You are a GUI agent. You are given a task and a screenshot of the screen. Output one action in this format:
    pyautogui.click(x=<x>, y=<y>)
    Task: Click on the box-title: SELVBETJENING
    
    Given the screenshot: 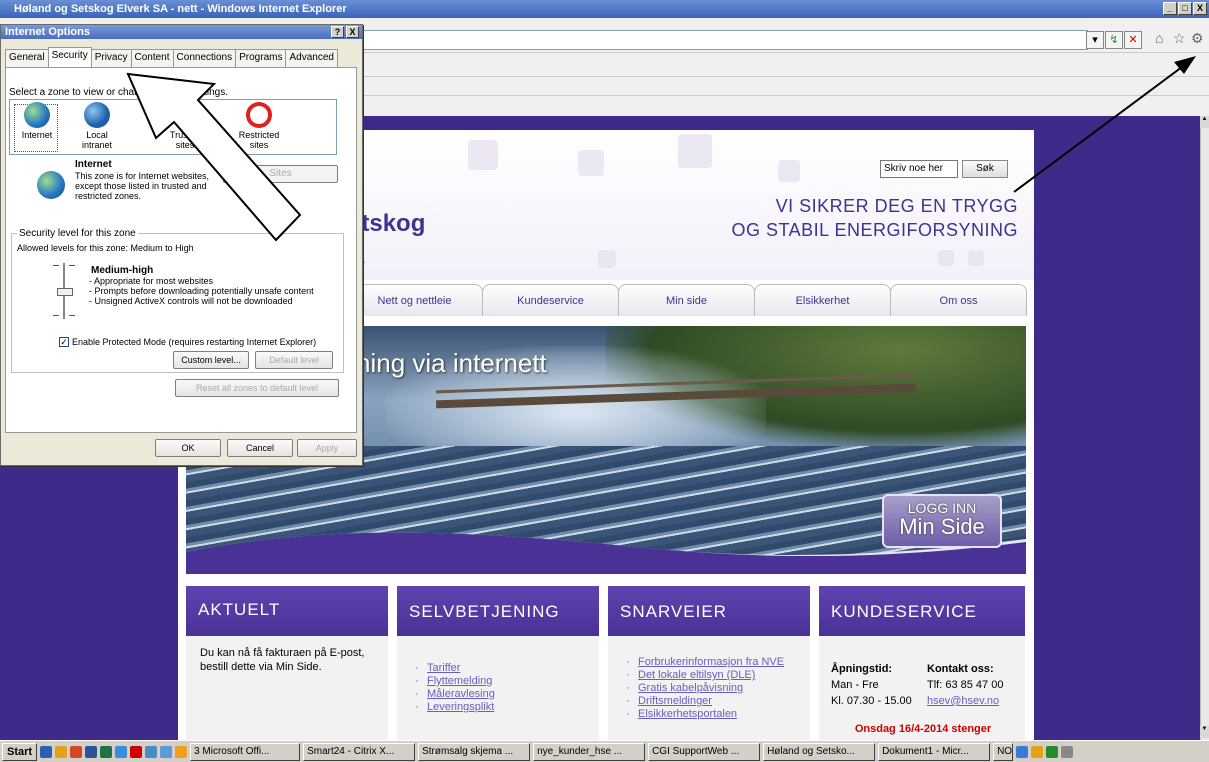 What is the action you would take?
    pyautogui.click(x=498, y=611)
    